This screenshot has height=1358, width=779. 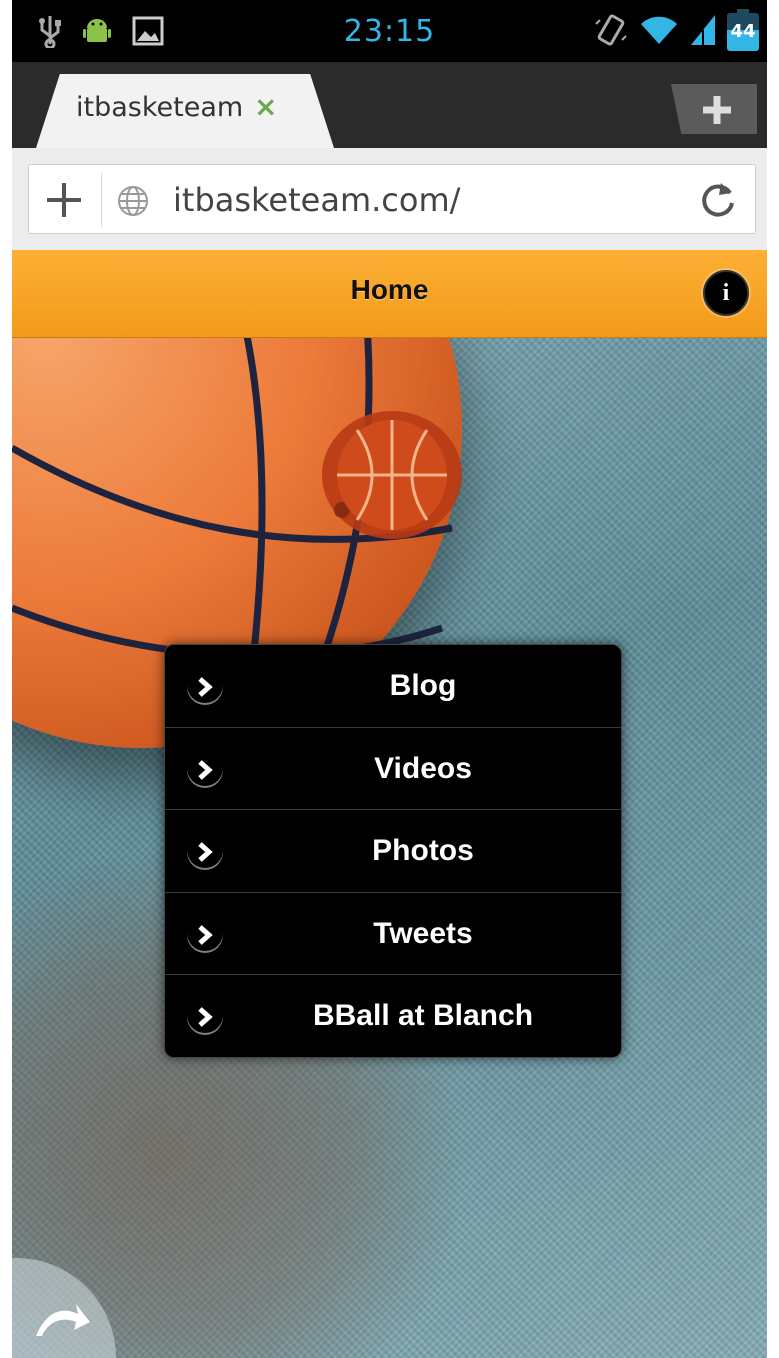 What do you see at coordinates (389, 289) in the screenshot?
I see `page-title: Home` at bounding box center [389, 289].